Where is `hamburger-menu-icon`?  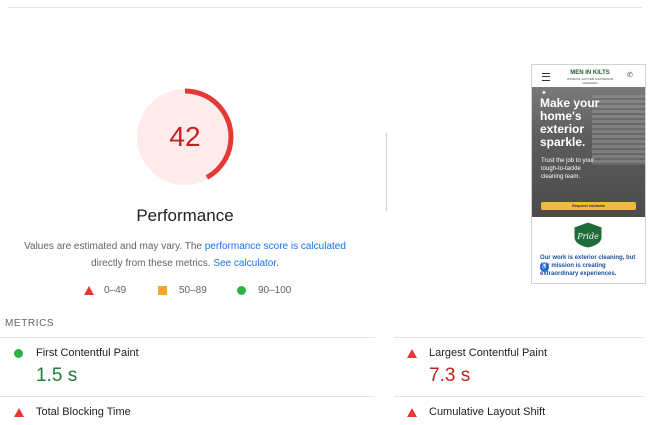
hamburger-menu-icon is located at coordinates (546, 77).